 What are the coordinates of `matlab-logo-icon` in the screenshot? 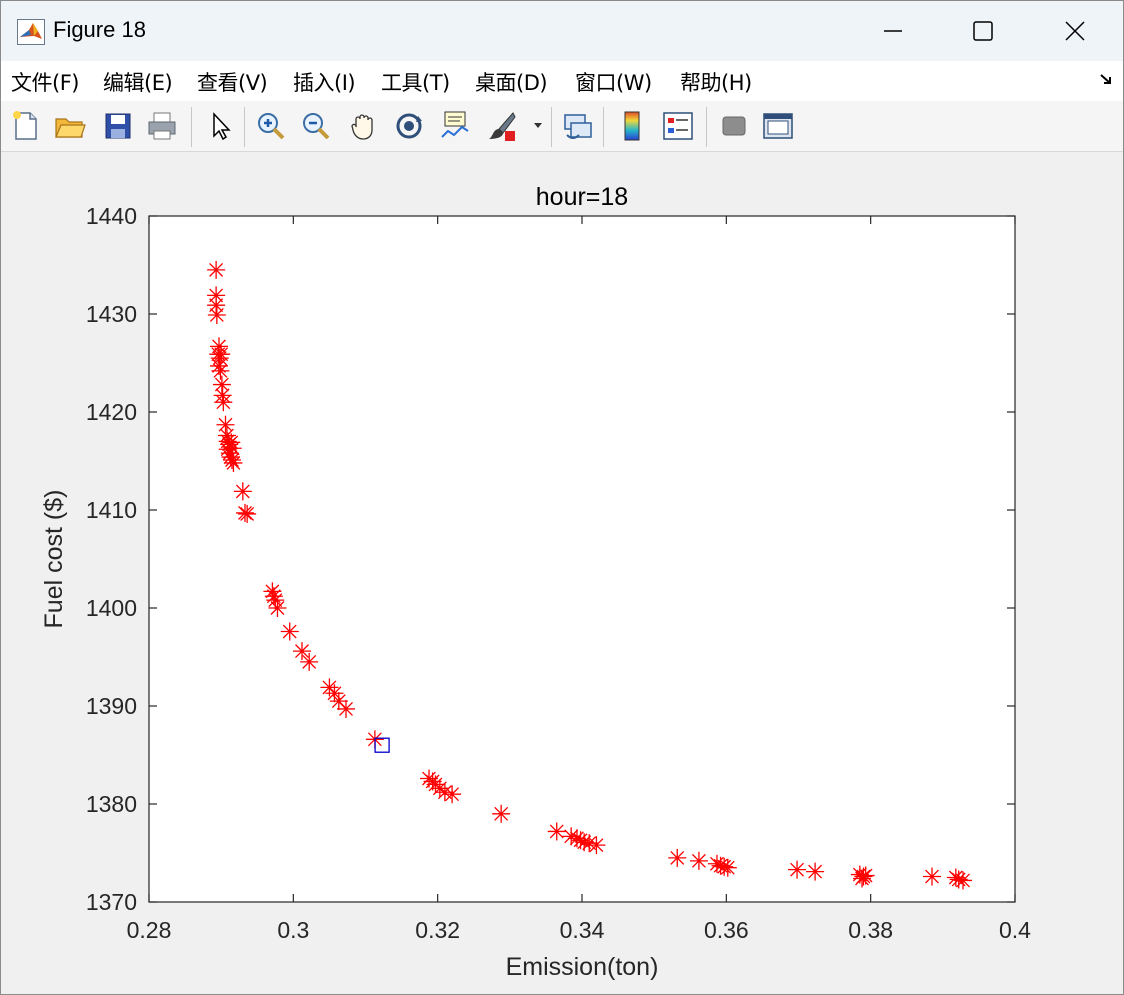 It's located at (31, 32).